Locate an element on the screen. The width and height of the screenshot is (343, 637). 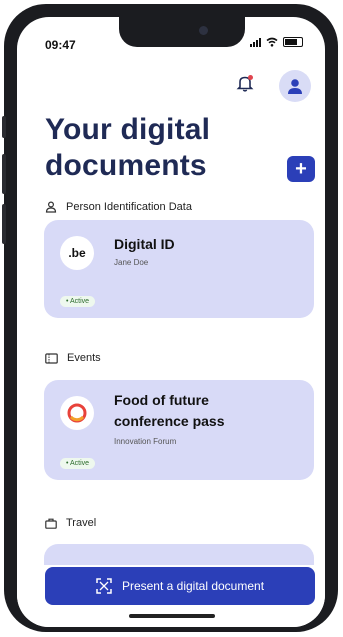
card-title-line2: conference pass is located at coordinates (169, 421).